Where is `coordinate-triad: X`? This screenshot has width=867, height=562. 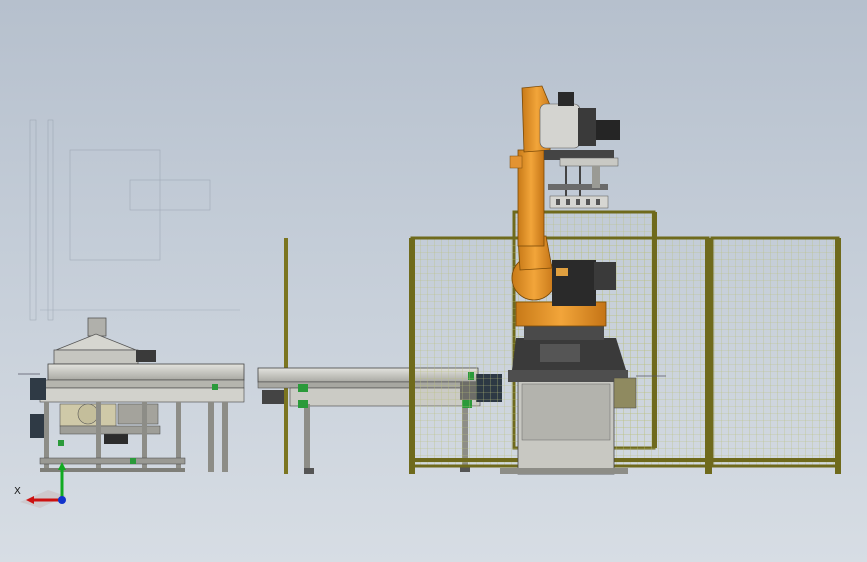
coordinate-triad: X is located at coordinates (40, 485).